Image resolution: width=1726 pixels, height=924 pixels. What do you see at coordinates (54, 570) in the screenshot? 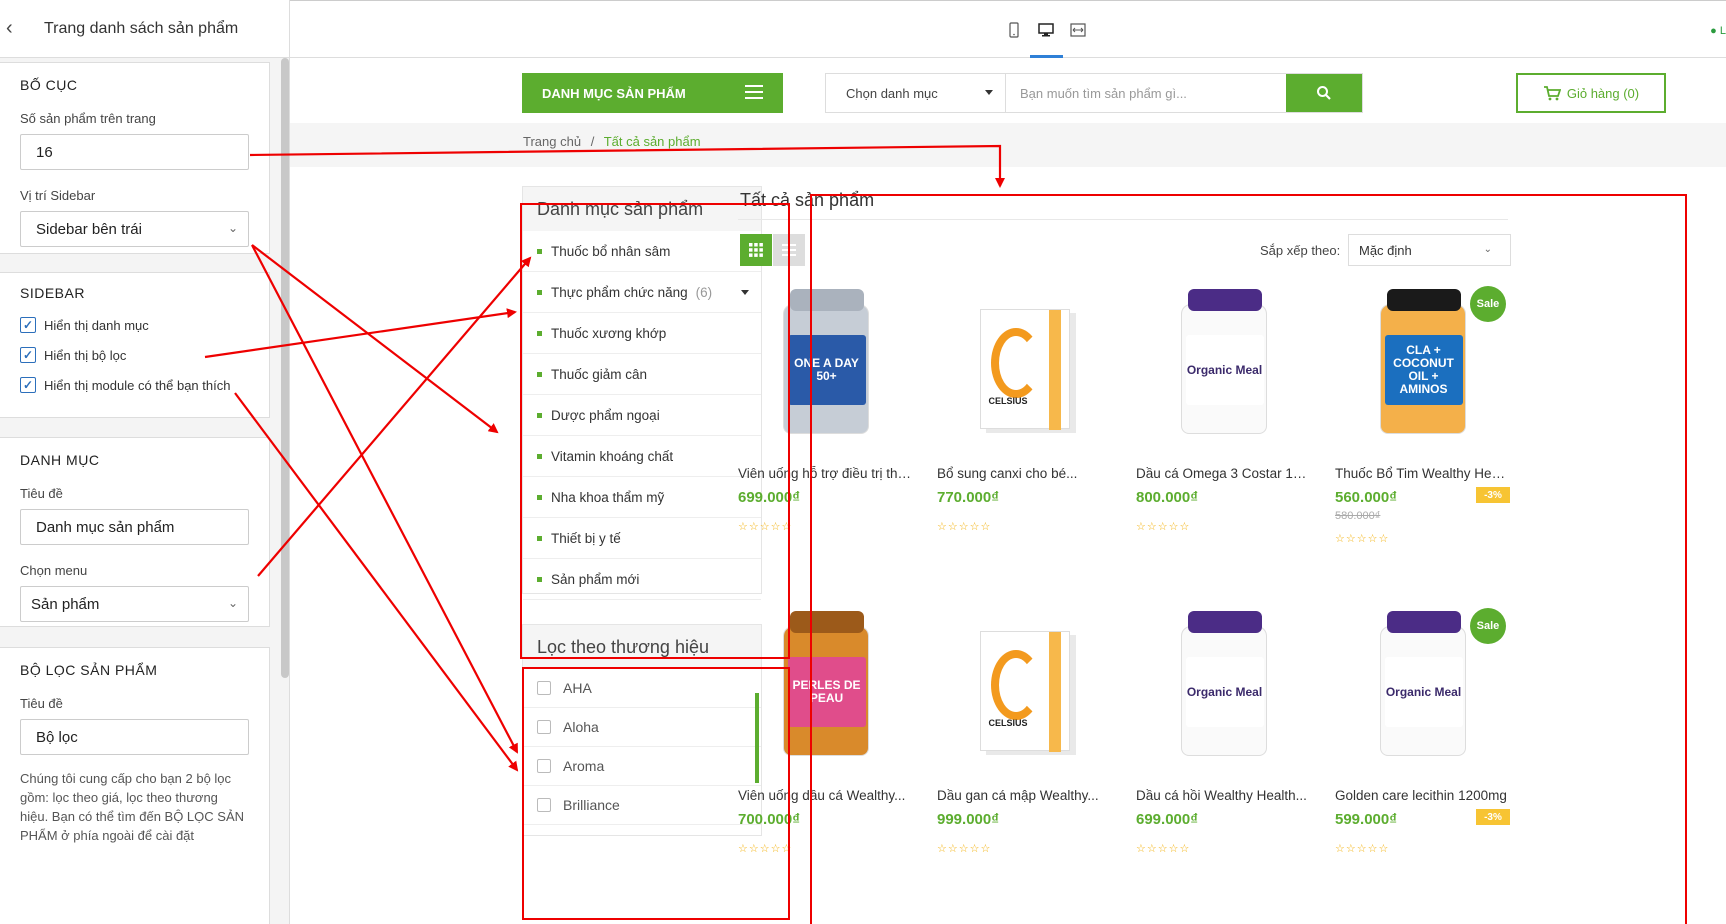
I see `menu-label: Chọn menu` at bounding box center [54, 570].